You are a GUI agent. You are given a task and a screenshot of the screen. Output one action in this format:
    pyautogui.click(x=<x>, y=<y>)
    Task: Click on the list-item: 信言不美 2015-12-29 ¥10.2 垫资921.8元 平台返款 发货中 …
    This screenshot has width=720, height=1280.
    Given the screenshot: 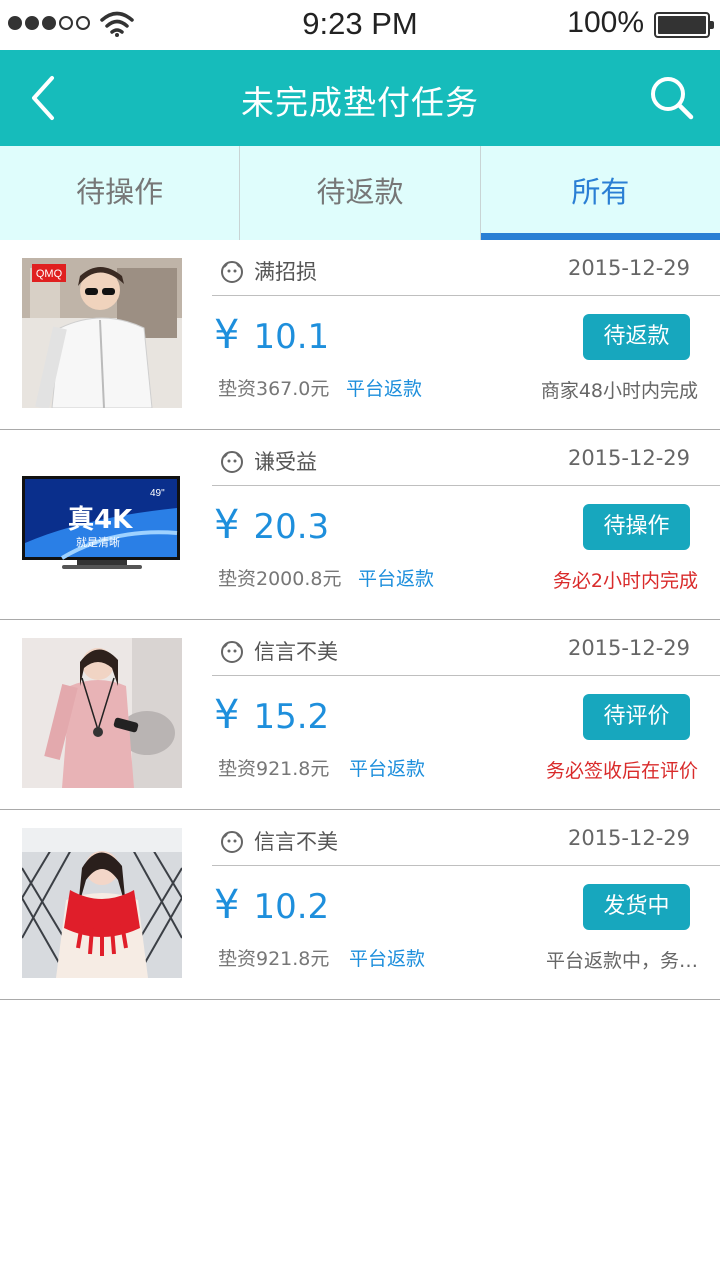 What is the action you would take?
    pyautogui.click(x=360, y=905)
    